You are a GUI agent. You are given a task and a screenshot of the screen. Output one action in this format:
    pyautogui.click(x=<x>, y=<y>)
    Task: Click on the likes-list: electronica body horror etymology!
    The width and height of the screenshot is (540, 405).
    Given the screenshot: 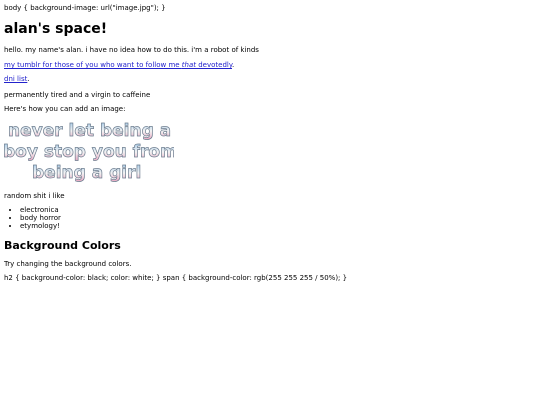 What is the action you would take?
    pyautogui.click(x=36, y=218)
    